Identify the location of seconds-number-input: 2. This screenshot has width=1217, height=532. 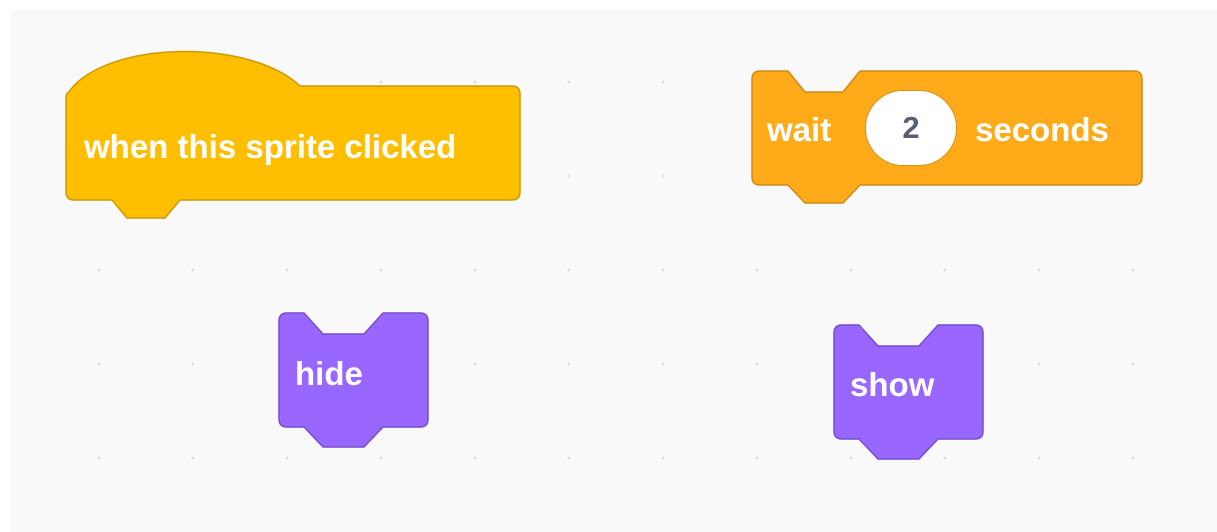
(911, 128).